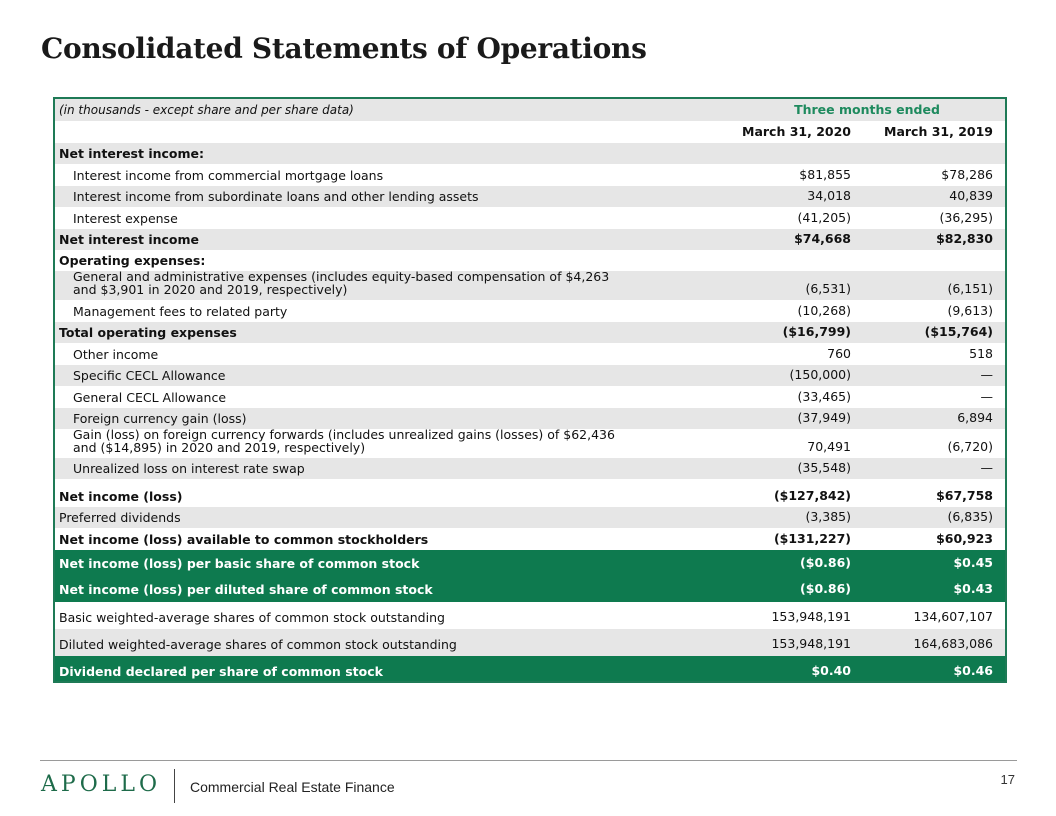 The height and width of the screenshot is (816, 1056). What do you see at coordinates (953, 643) in the screenshot?
I see `row-value-2019: 164,683,086` at bounding box center [953, 643].